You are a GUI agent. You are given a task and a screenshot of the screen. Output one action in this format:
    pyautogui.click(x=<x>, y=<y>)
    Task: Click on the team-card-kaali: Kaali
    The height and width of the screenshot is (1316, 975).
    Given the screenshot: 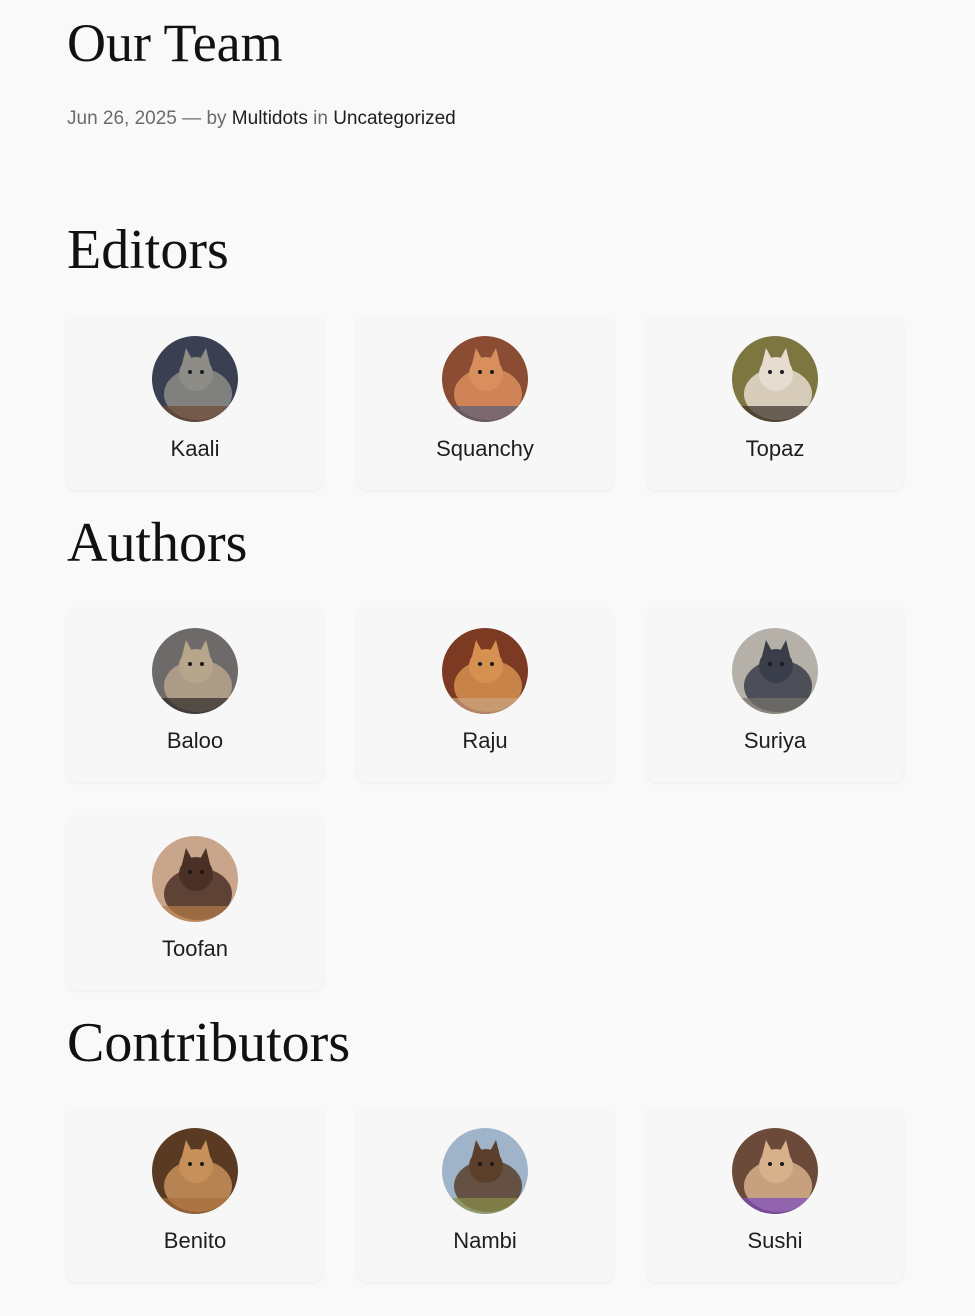 What is the action you would take?
    pyautogui.click(x=195, y=403)
    